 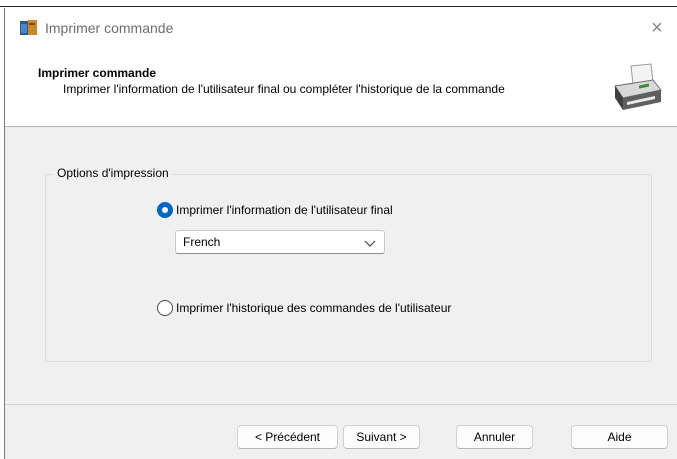 I want to click on language-select: French, so click(x=280, y=242).